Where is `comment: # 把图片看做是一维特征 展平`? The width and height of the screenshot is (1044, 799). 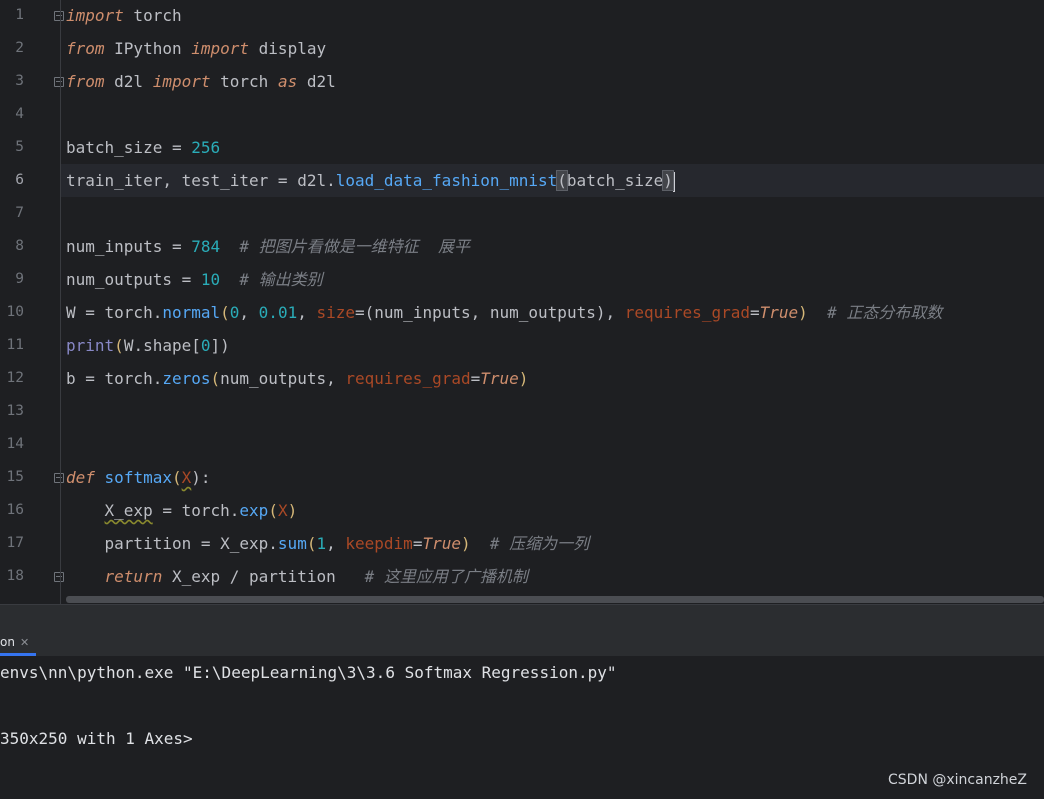 comment: # 把图片看做是一维特征 展平 is located at coordinates (345, 246).